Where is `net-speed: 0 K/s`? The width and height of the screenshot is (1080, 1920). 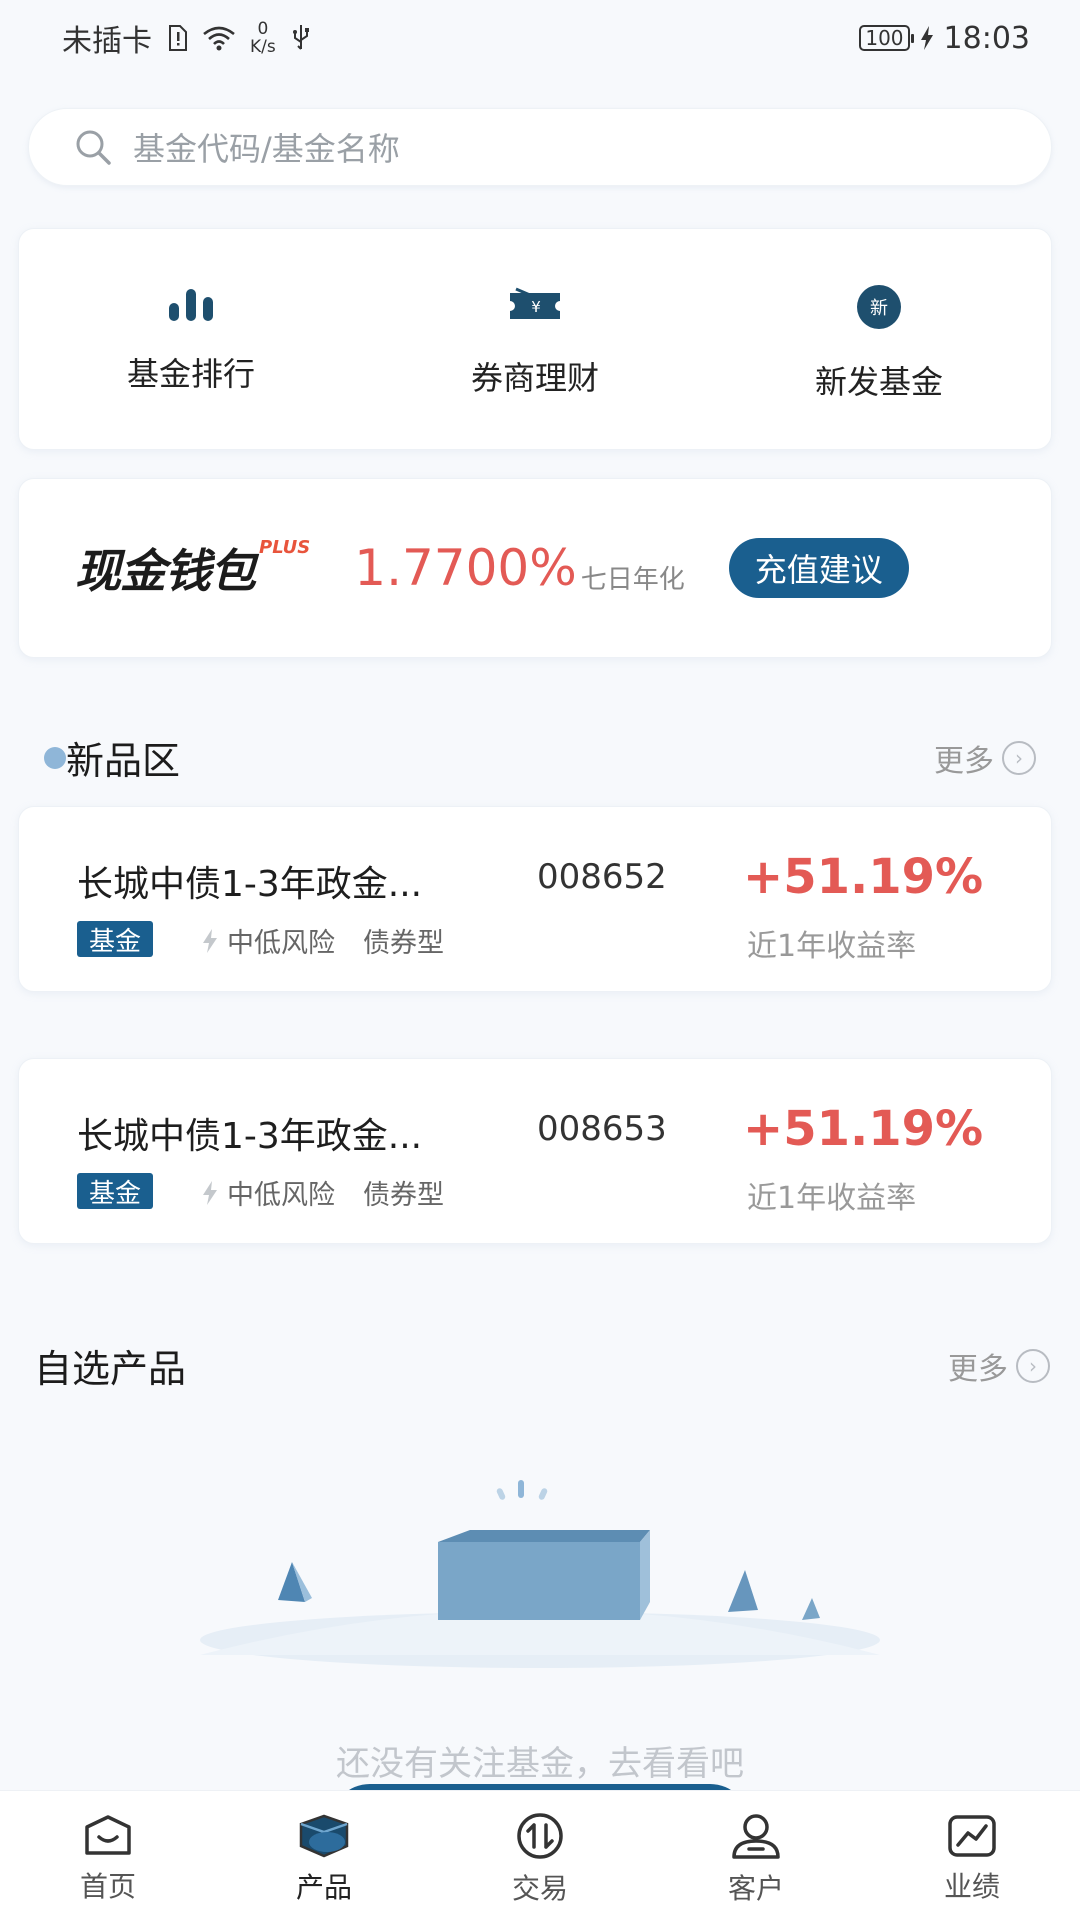
net-speed: 0 K/s is located at coordinates (263, 38).